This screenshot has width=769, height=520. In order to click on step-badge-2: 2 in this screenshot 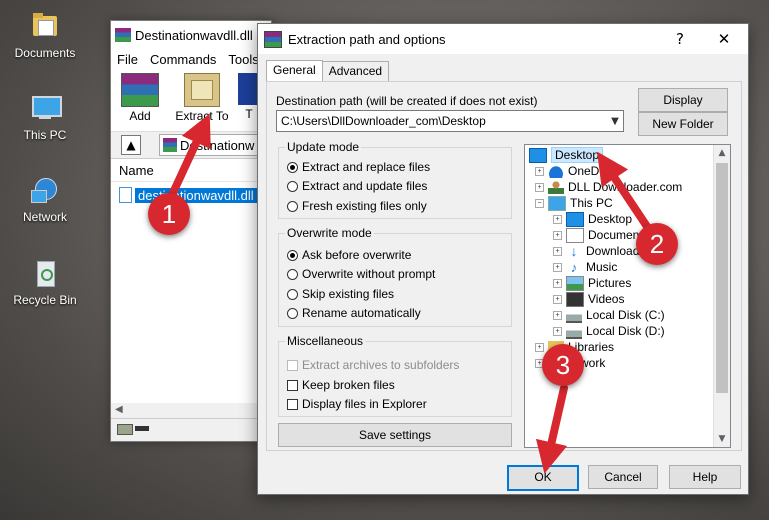, I will do `click(657, 244)`.